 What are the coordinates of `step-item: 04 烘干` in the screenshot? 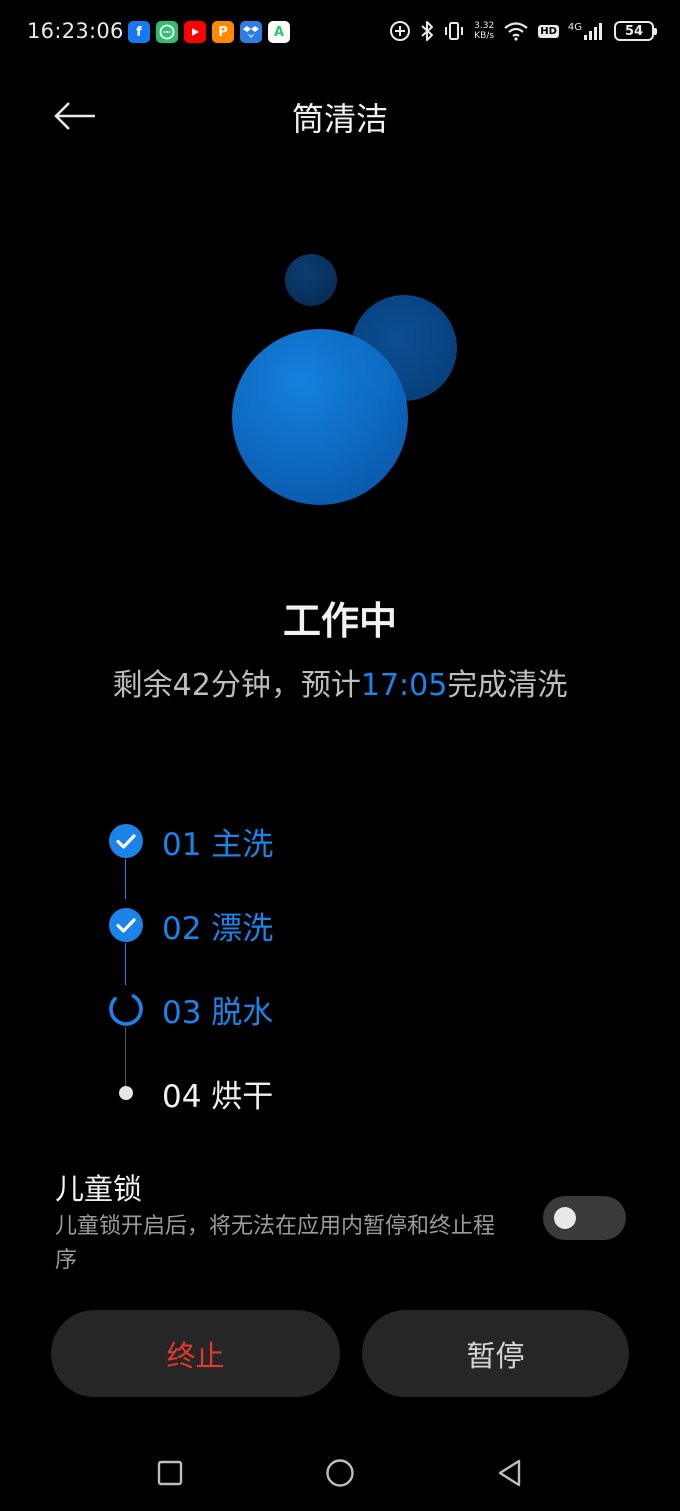 It's located at (300, 1093).